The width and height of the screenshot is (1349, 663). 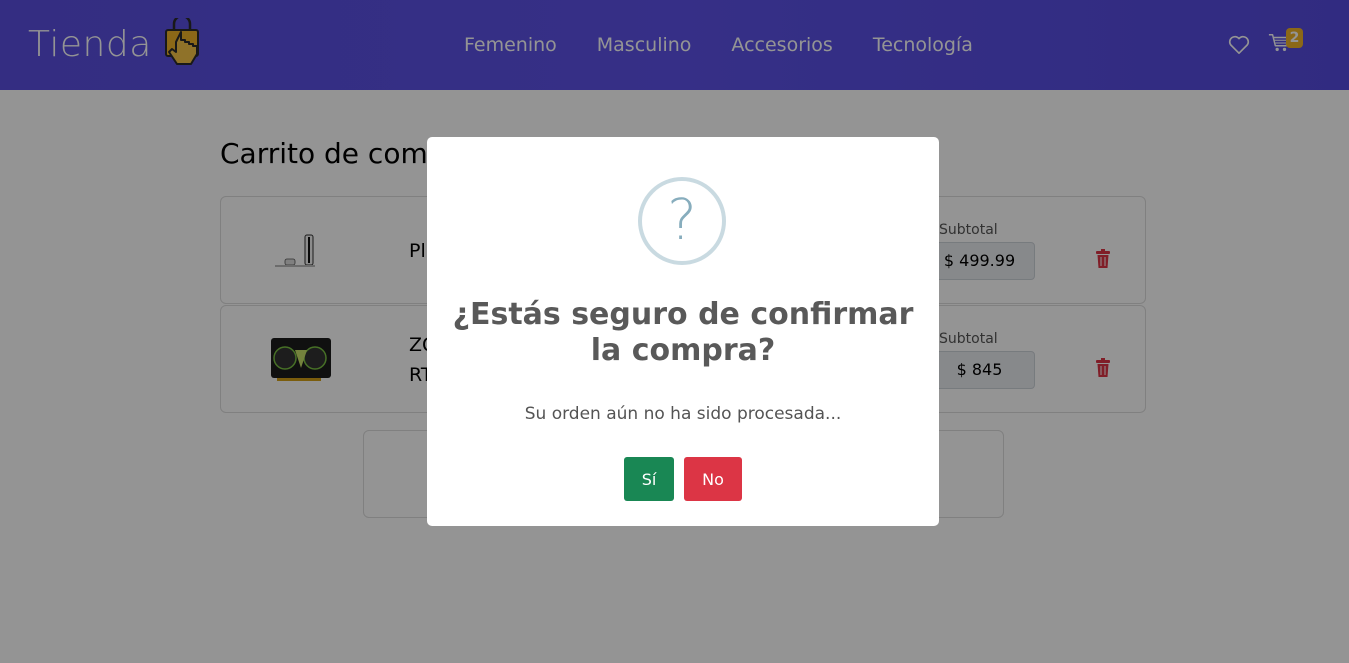 I want to click on question-icon: ?, so click(x=682, y=221).